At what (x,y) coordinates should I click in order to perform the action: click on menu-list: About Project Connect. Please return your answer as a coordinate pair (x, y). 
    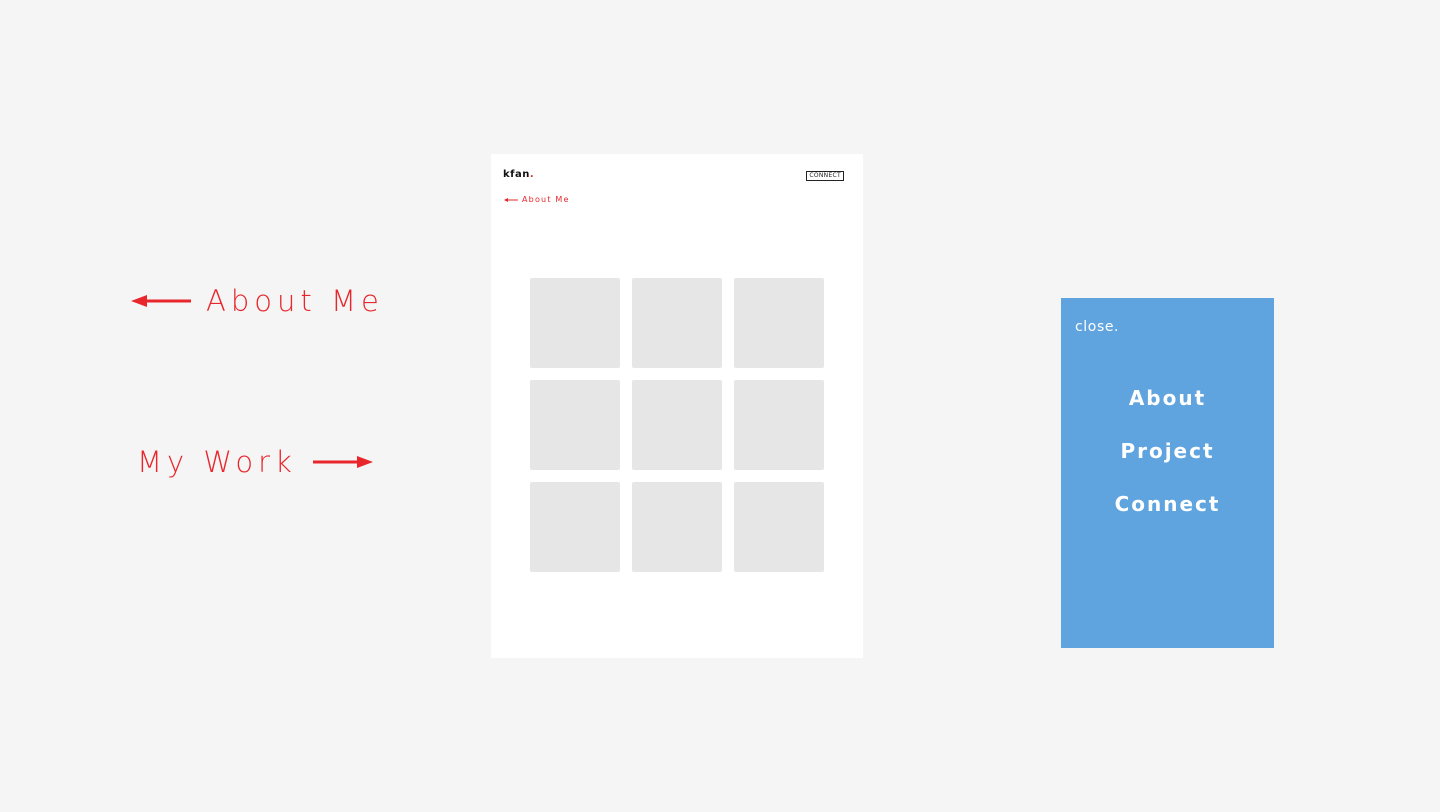
    Looking at the image, I should click on (1167, 461).